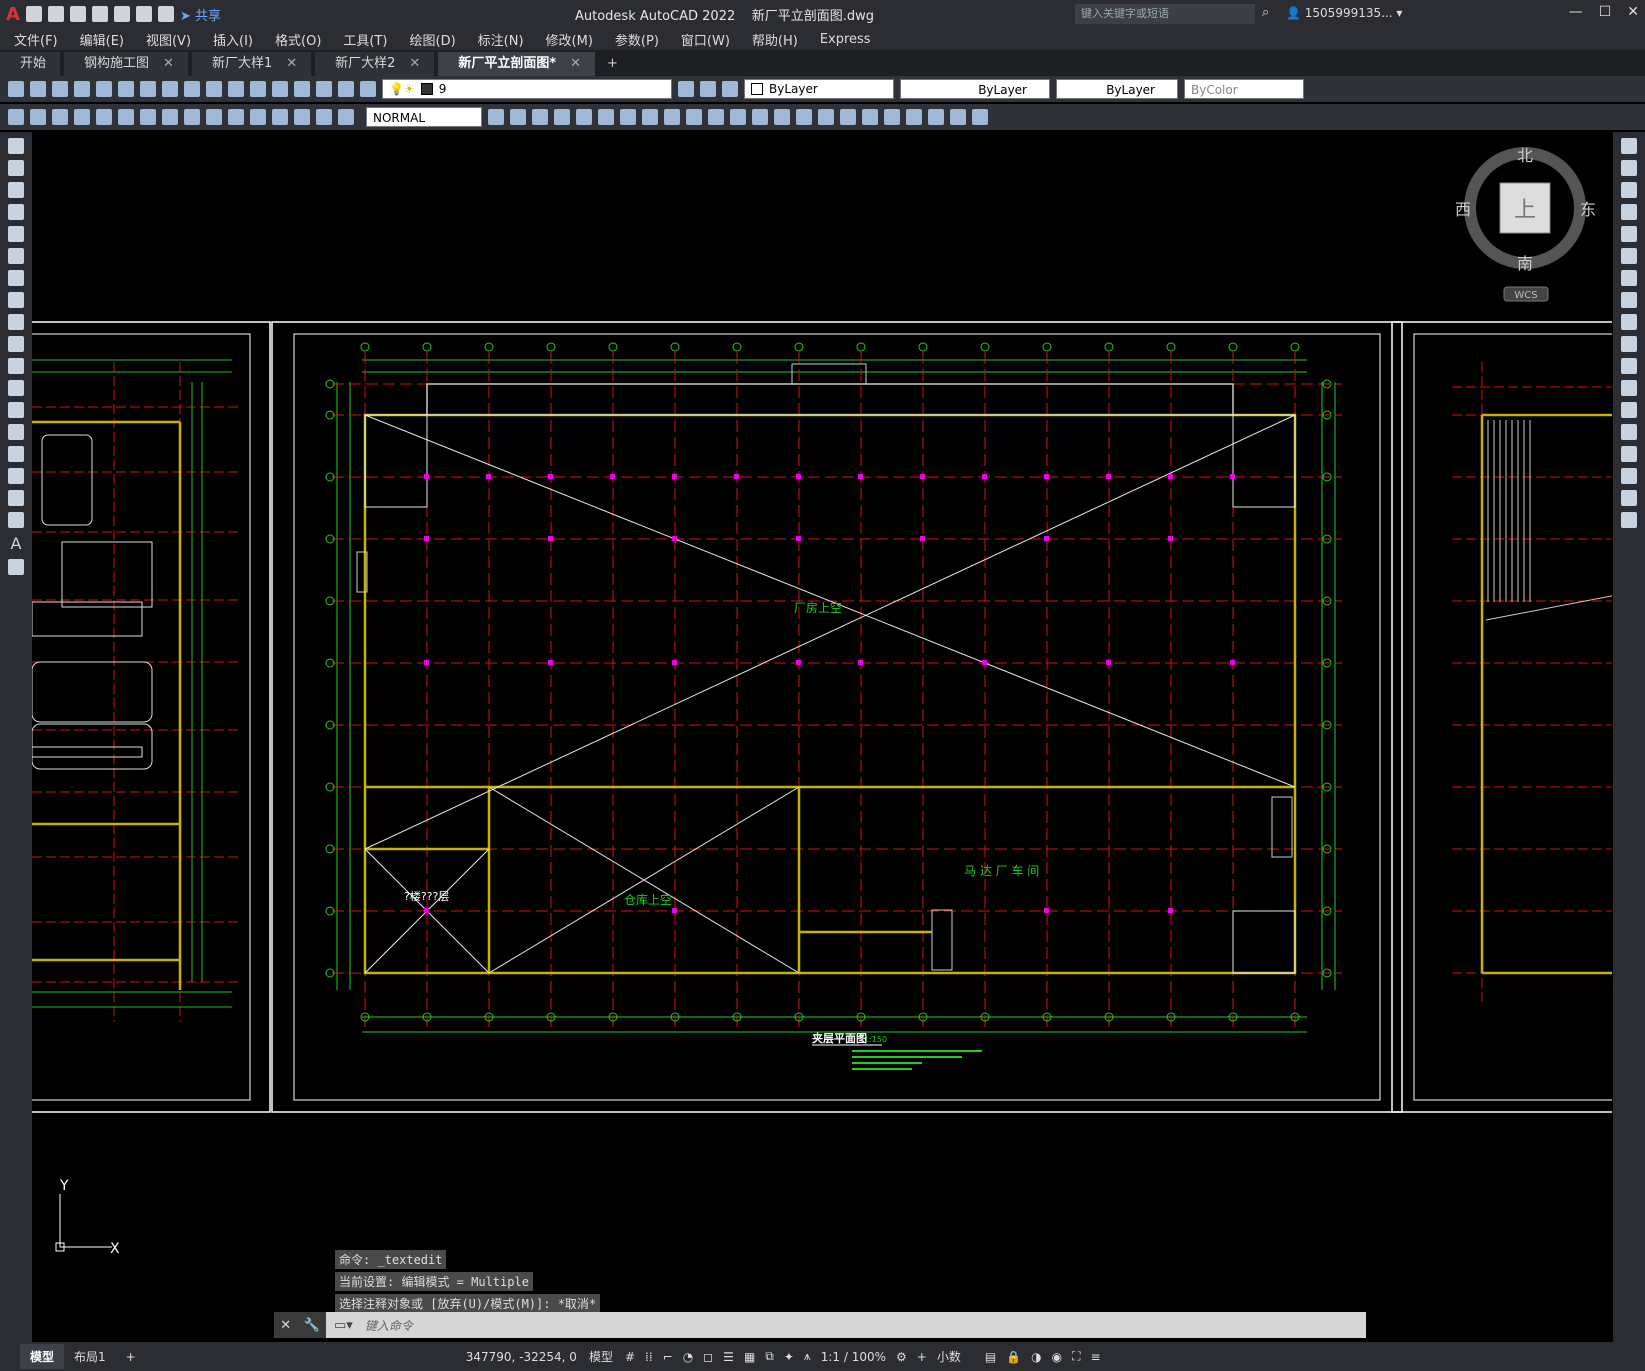  Describe the element at coordinates (769, 1356) in the screenshot. I see `selection-cycling-icon: ⧉` at that location.